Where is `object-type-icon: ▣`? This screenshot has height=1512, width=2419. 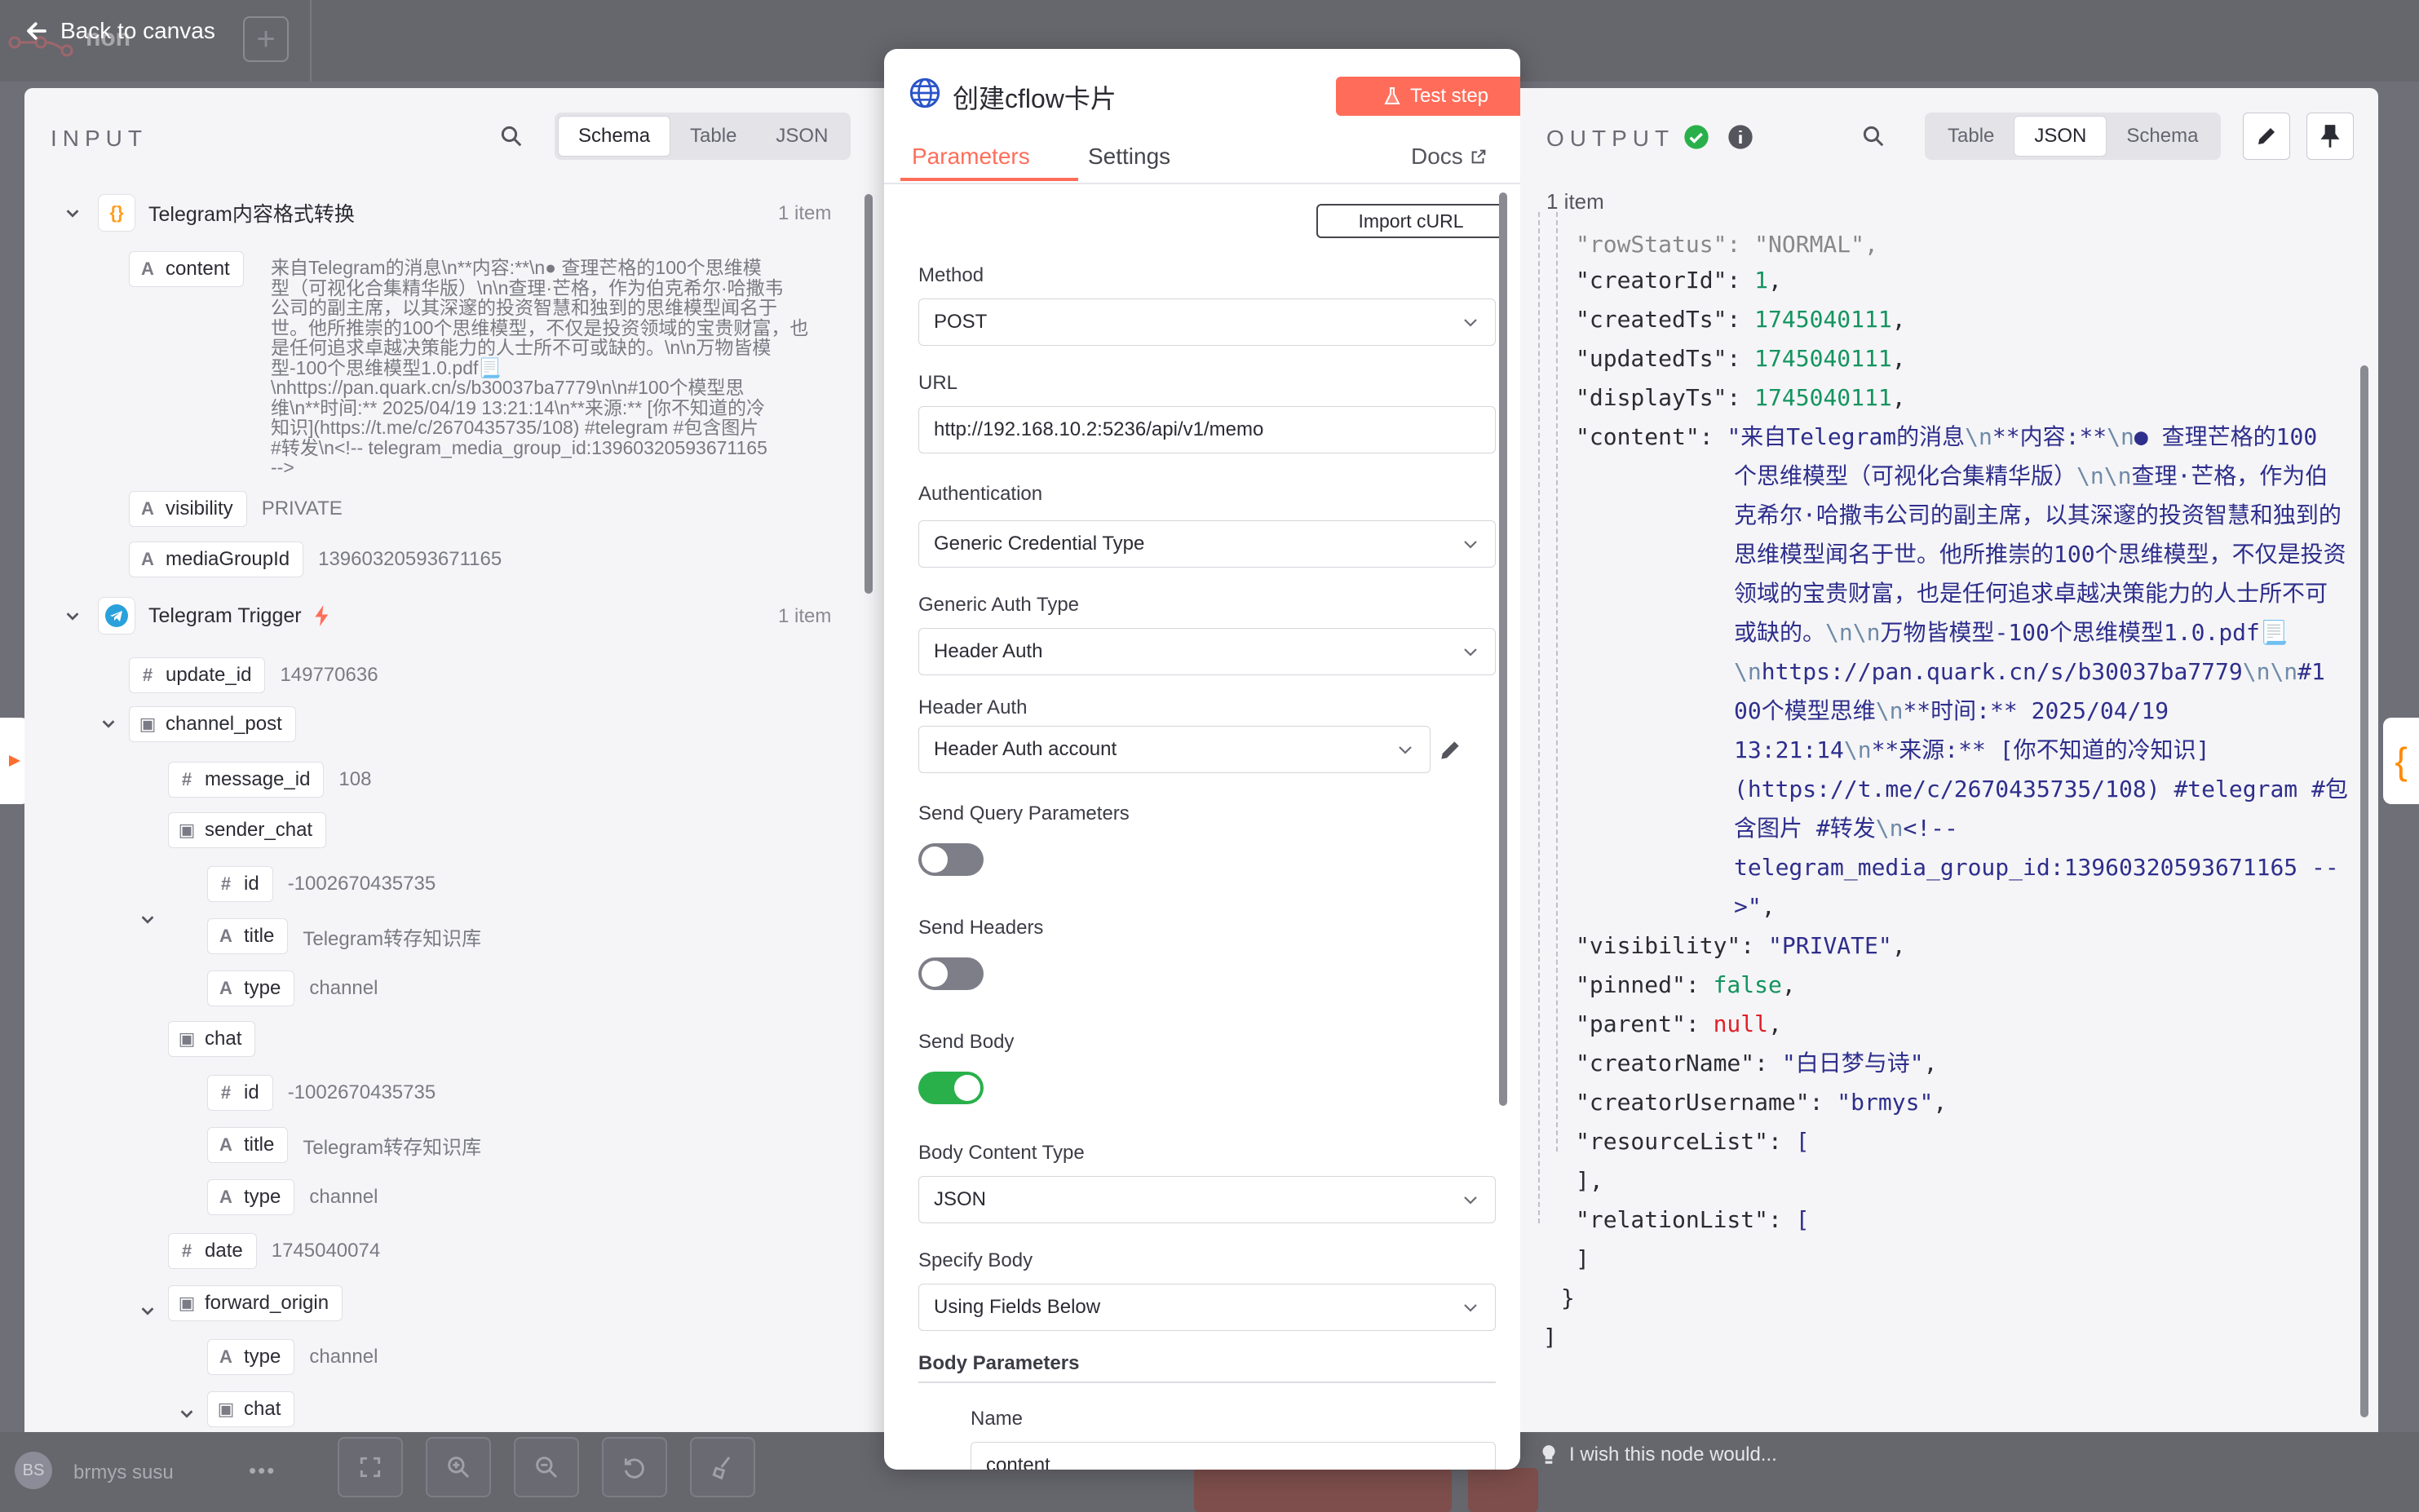
object-type-icon: ▣ is located at coordinates (187, 1038).